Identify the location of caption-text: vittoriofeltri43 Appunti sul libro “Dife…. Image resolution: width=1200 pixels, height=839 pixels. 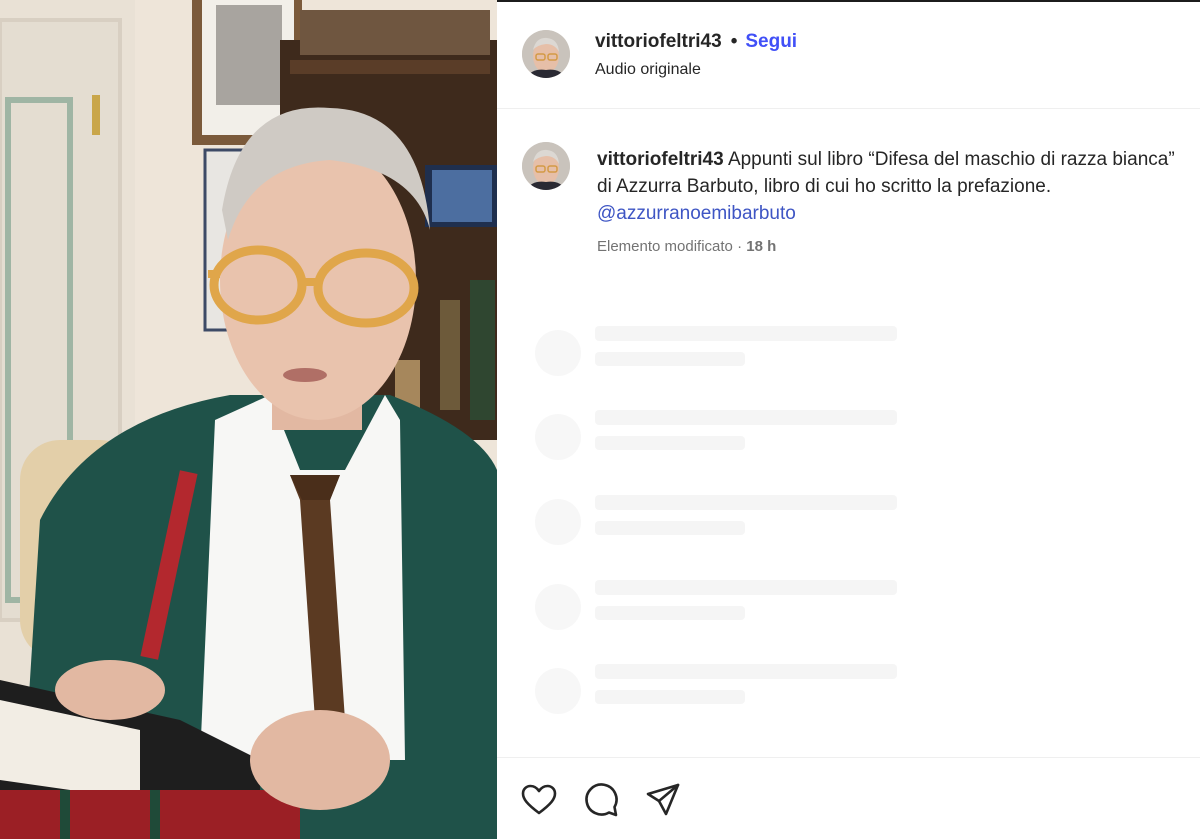
(892, 186).